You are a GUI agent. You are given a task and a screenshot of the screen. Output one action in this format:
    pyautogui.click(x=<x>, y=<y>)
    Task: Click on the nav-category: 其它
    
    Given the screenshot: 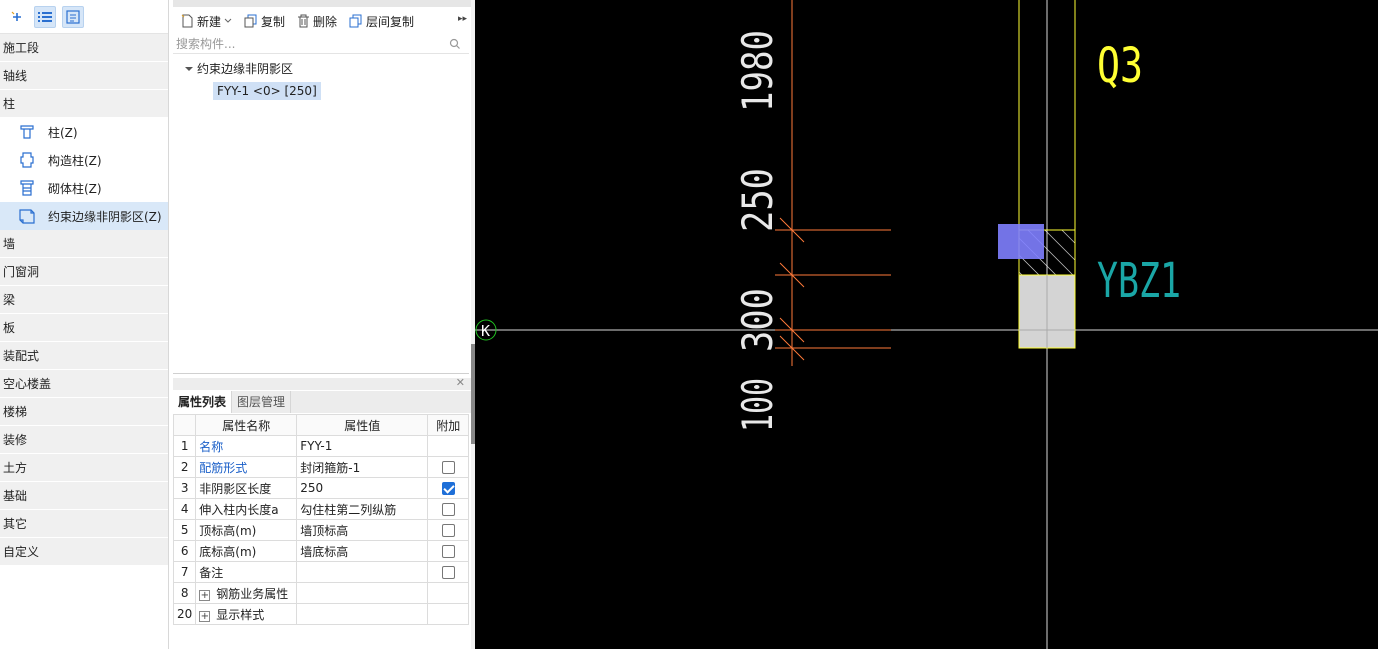 What is the action you would take?
    pyautogui.click(x=84, y=524)
    